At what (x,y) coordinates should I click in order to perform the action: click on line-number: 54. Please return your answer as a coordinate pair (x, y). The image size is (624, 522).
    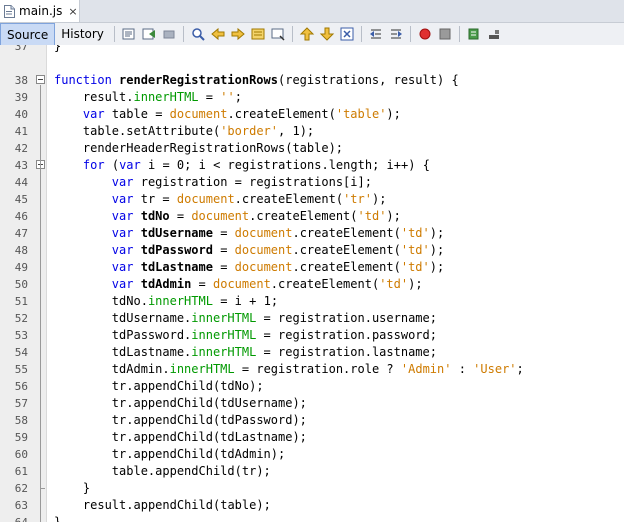
    Looking at the image, I should click on (21, 352).